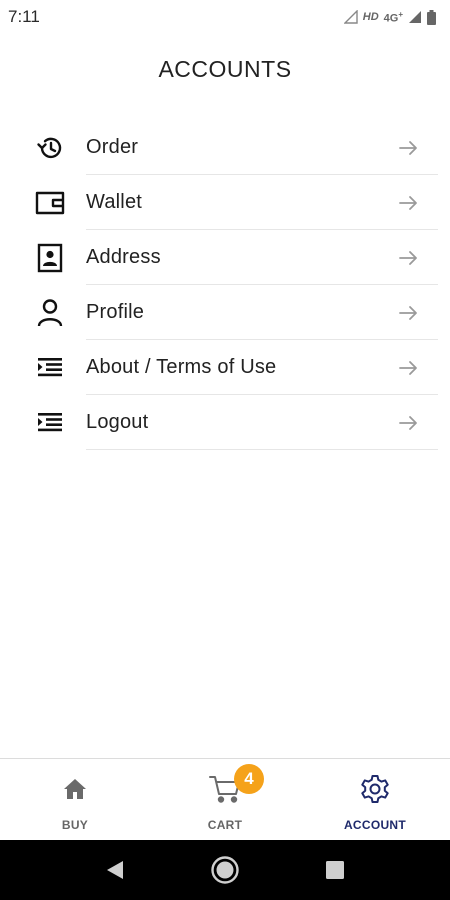 The image size is (450, 900). I want to click on system-nav-bar, so click(225, 870).